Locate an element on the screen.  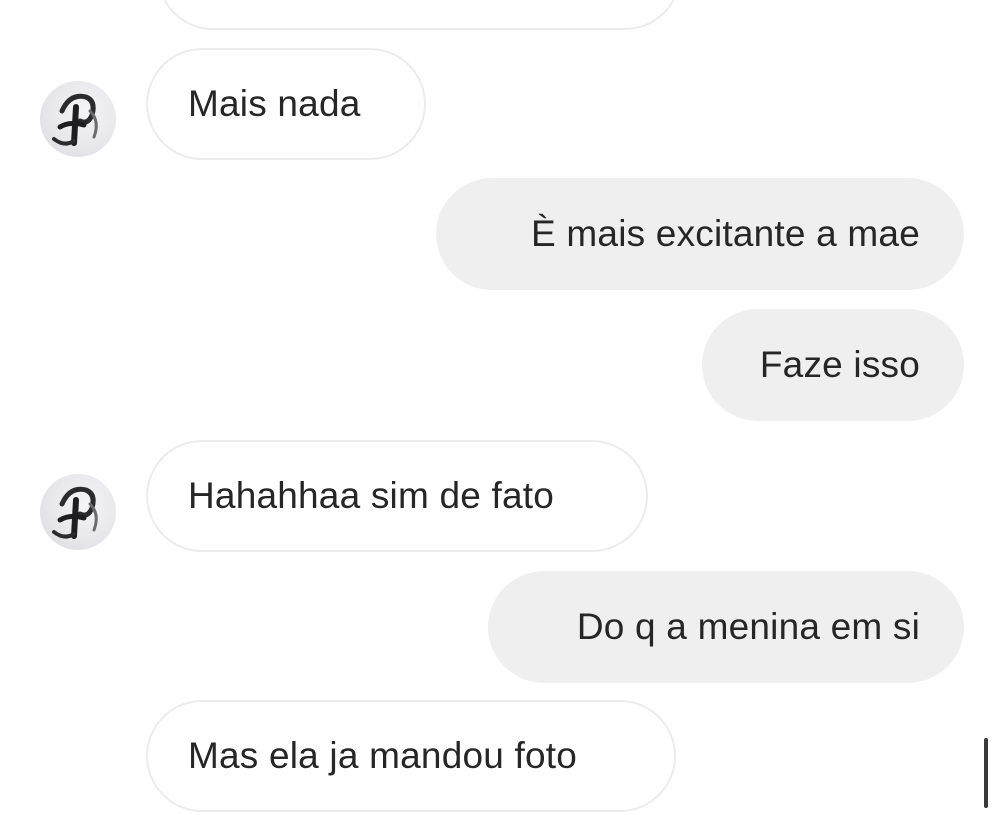
message-bubble-incoming: Hahahhaa sim de fato is located at coordinates (397, 496).